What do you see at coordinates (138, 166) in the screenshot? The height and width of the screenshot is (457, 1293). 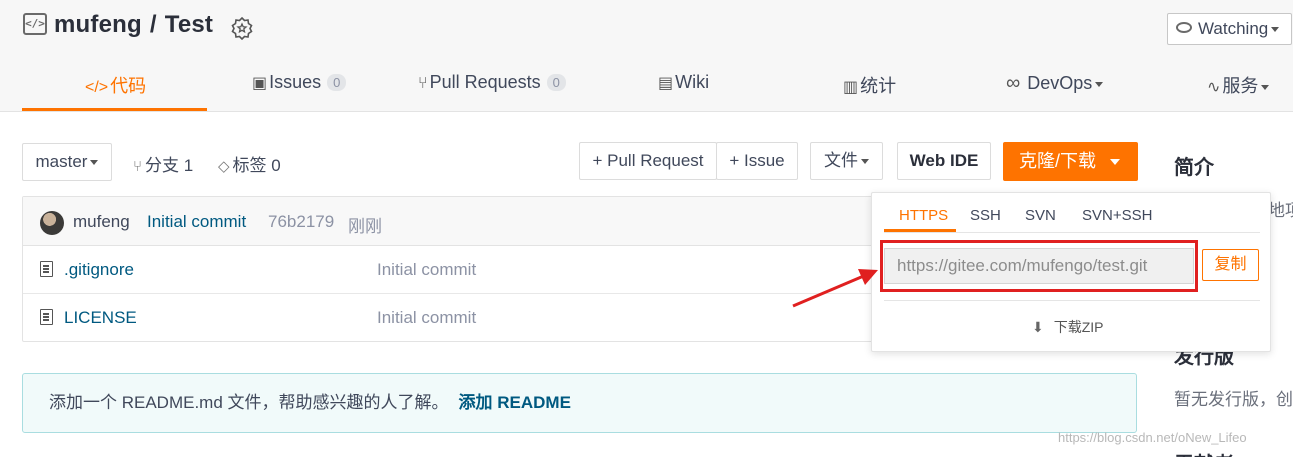 I see `branch-icon: ⑂` at bounding box center [138, 166].